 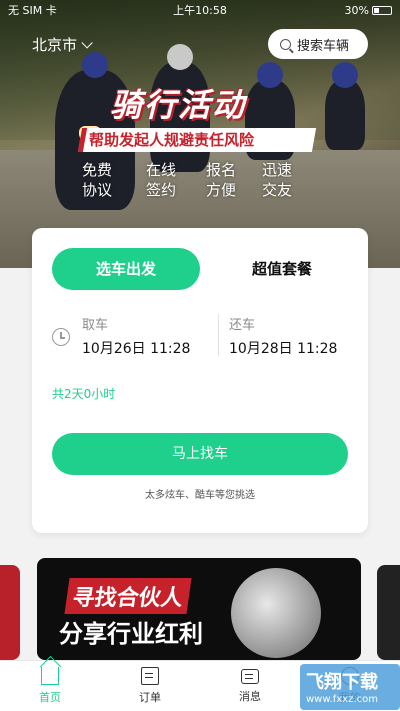 I want to click on pickup-time: 10月26日 11:28, so click(x=136, y=348).